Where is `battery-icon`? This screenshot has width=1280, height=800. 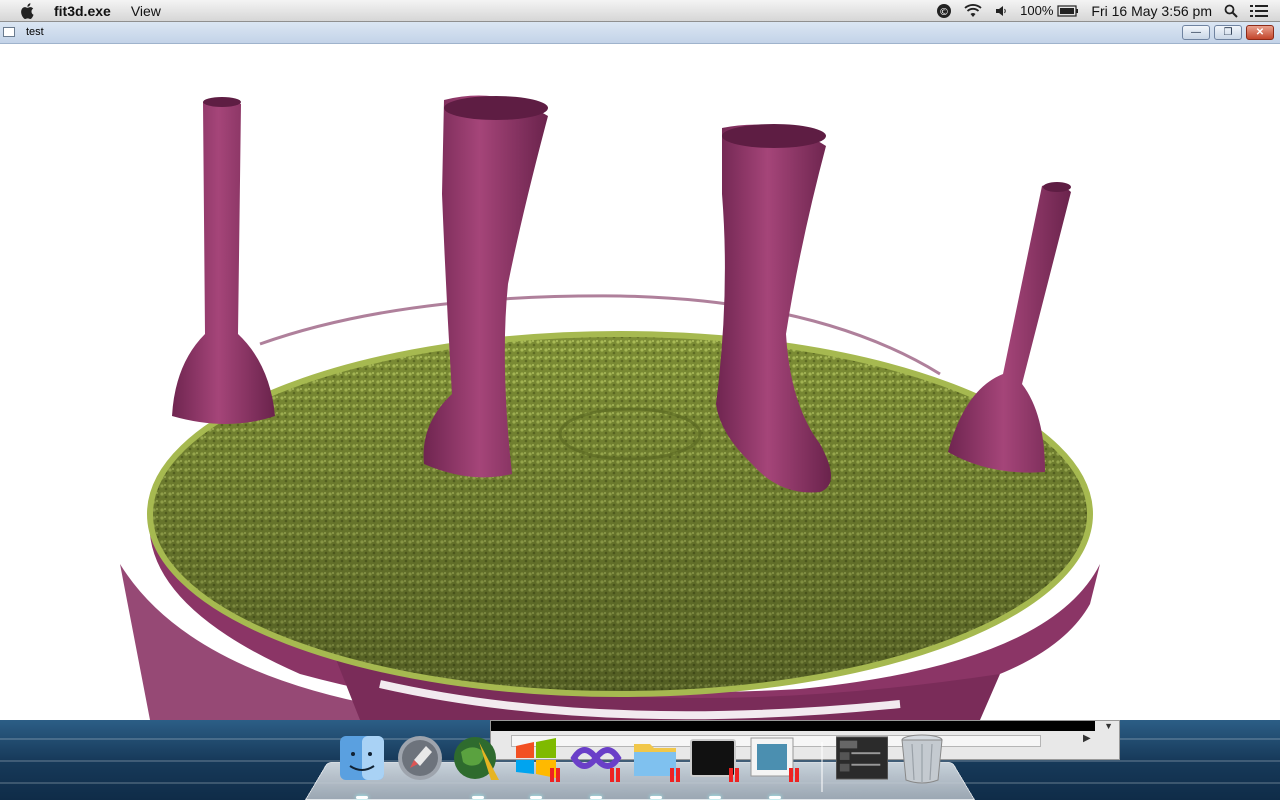 battery-icon is located at coordinates (1068, 10).